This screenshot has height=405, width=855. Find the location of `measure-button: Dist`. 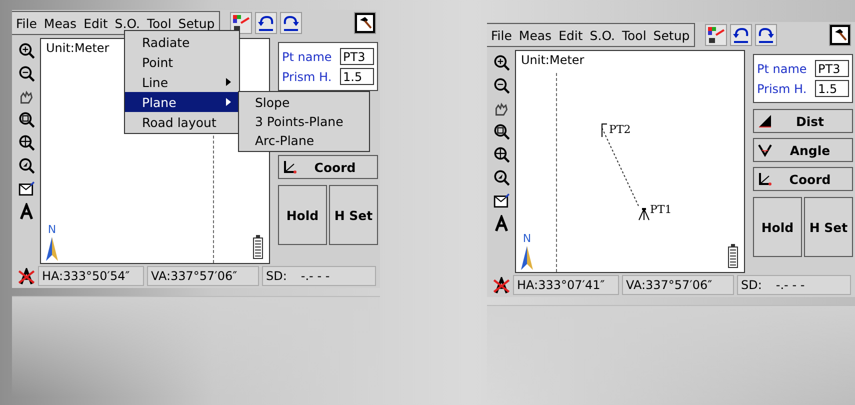

measure-button: Dist is located at coordinates (803, 121).